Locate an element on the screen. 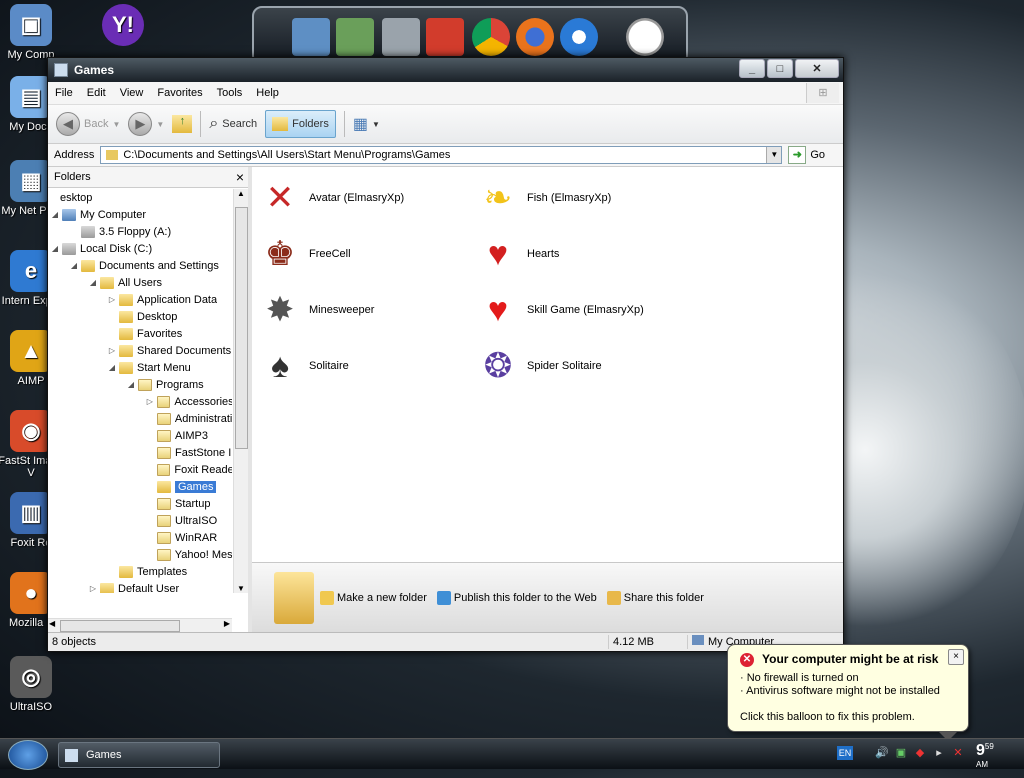 The image size is (1024, 778). tree-item: Yahoo! Mes is located at coordinates (140, 554).